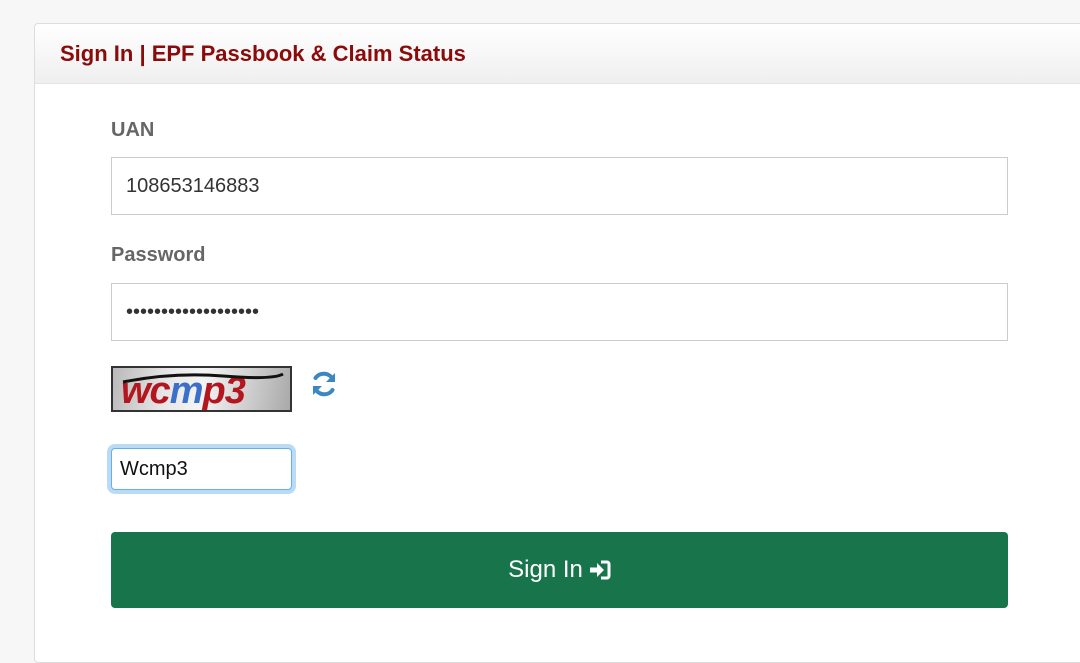  Describe the element at coordinates (324, 384) in the screenshot. I see `refresh-icon` at that location.